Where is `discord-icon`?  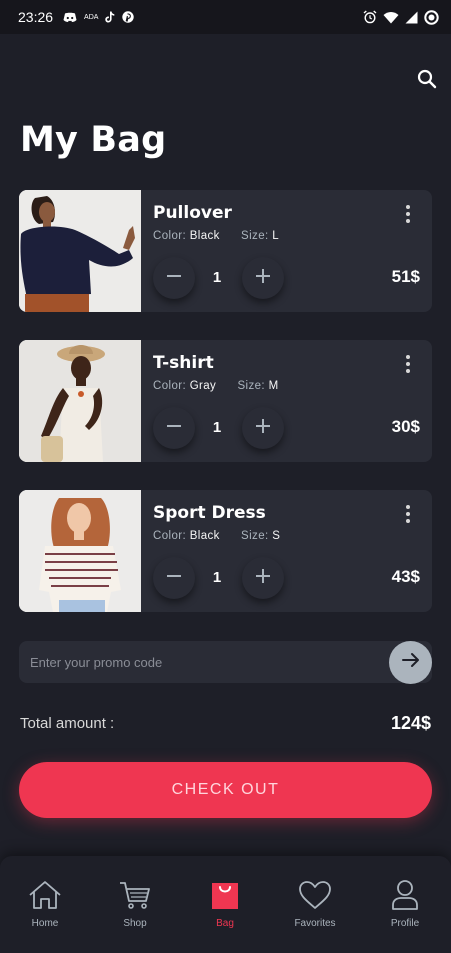
discord-icon is located at coordinates (70, 17).